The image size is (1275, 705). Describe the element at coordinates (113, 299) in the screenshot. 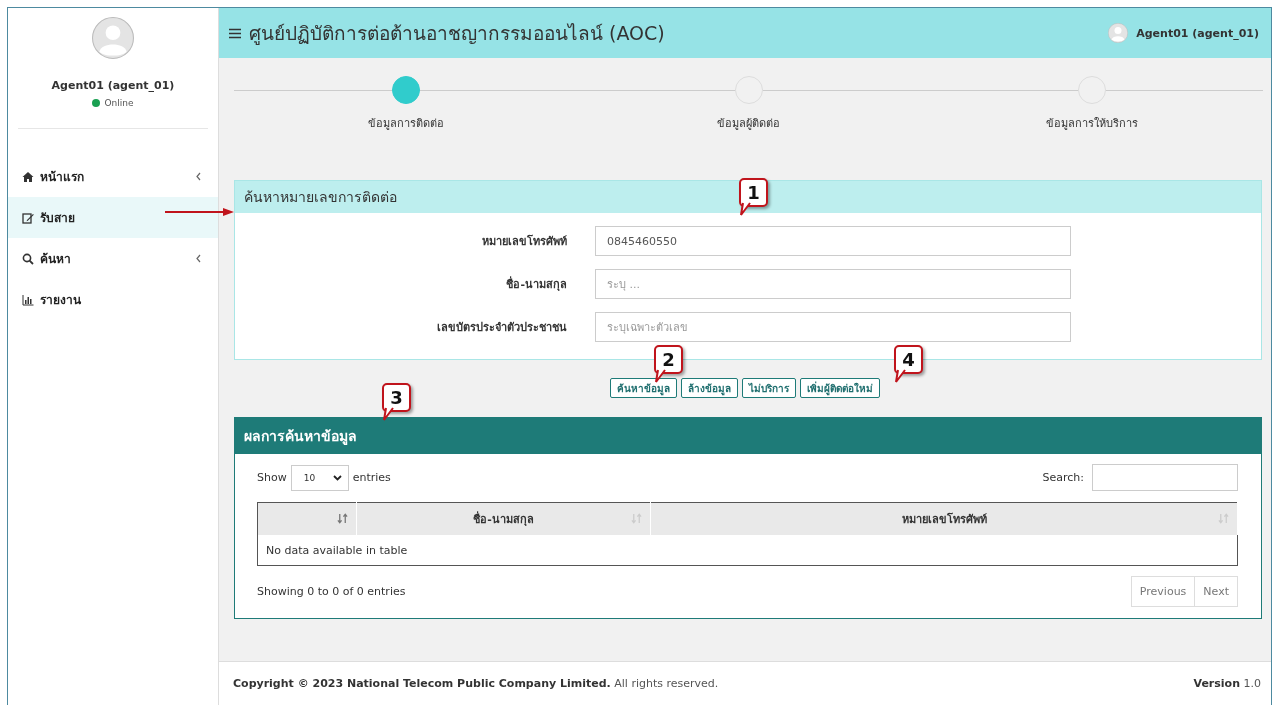

I see `menu-item: รายงาน` at that location.